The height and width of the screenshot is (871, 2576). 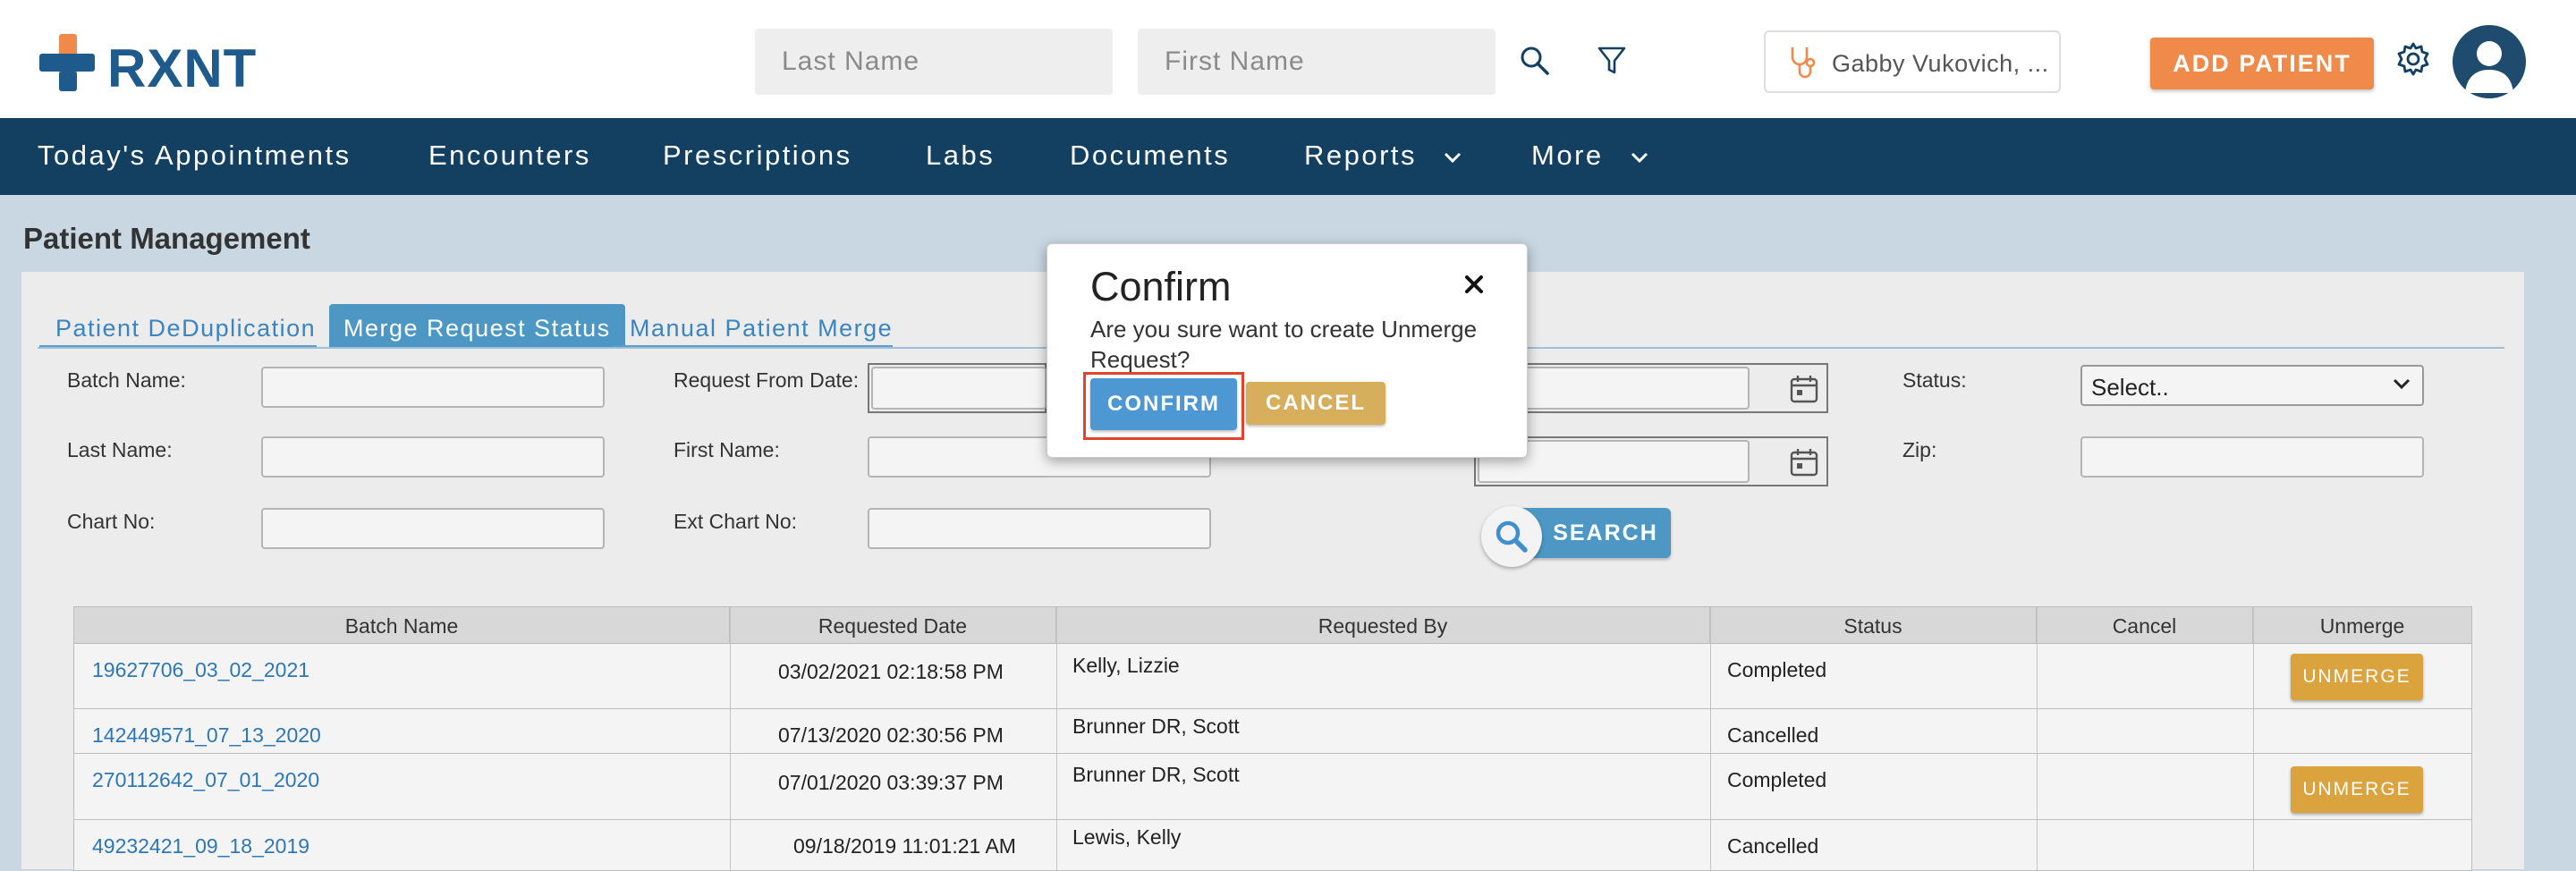 I want to click on confirm-button: CONFIRM, so click(x=1163, y=404).